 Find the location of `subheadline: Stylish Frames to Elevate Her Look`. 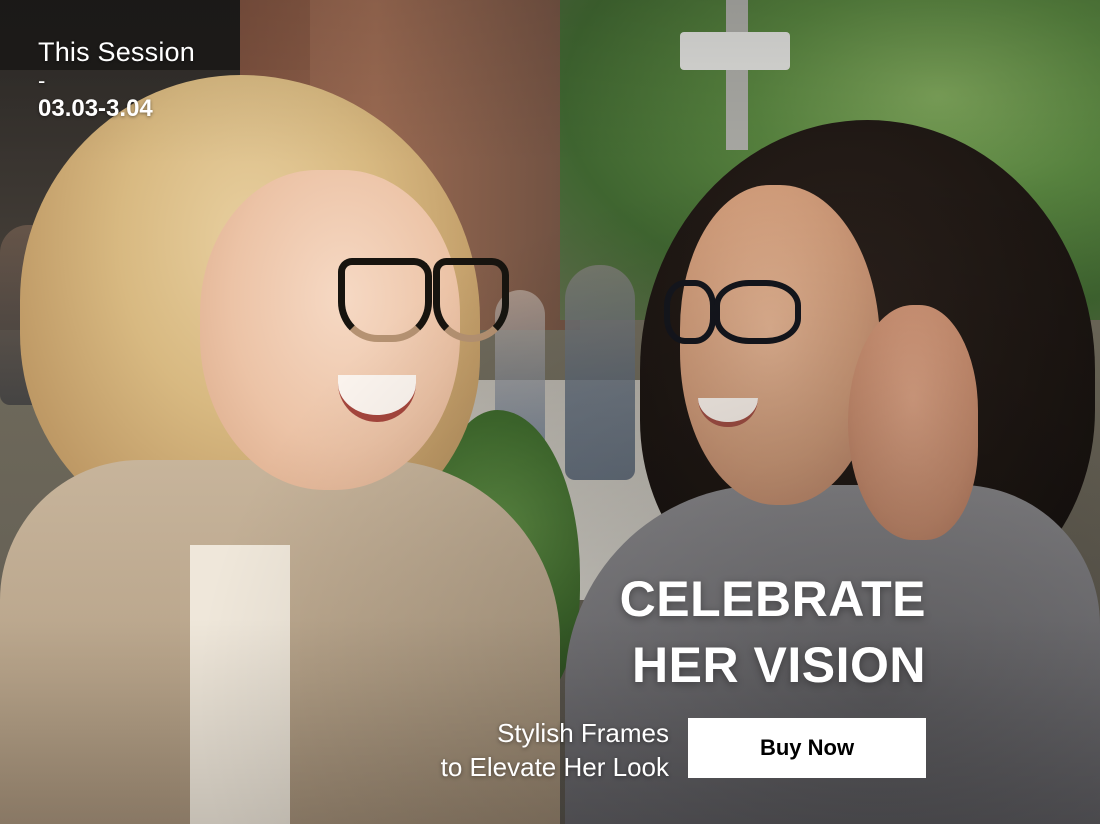

subheadline: Stylish Frames to Elevate Her Look is located at coordinates (555, 750).